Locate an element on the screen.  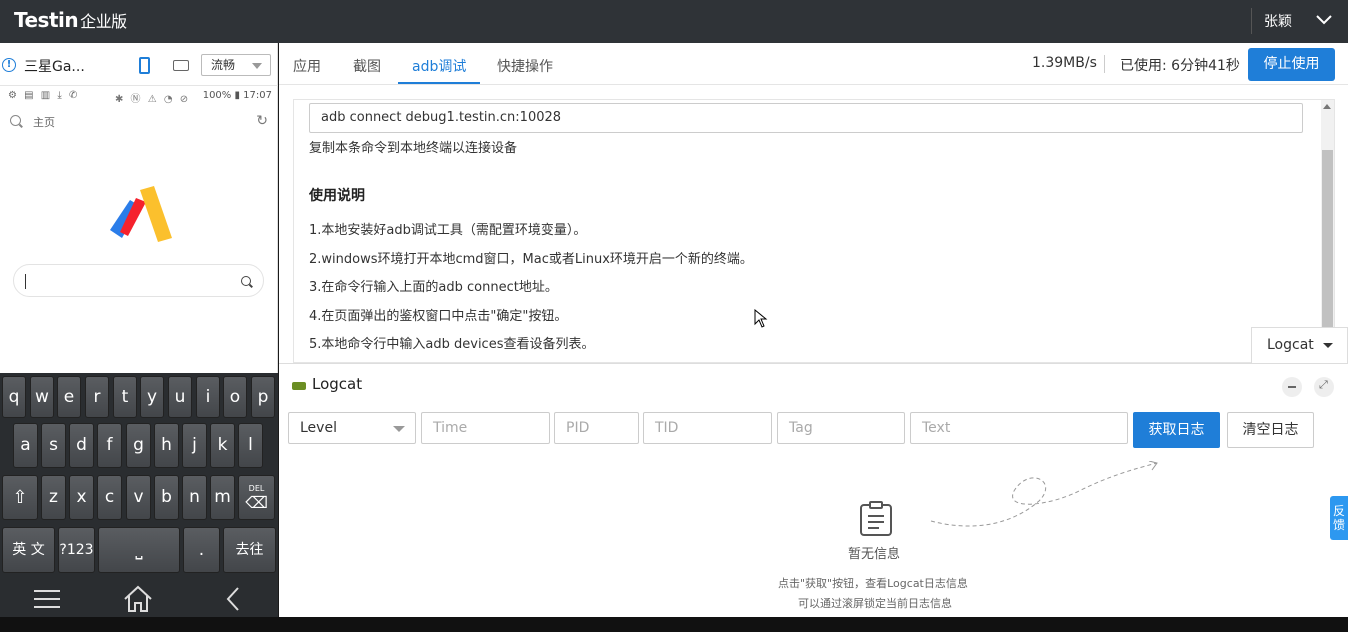
user-name: 张颖 is located at coordinates (1278, 21).